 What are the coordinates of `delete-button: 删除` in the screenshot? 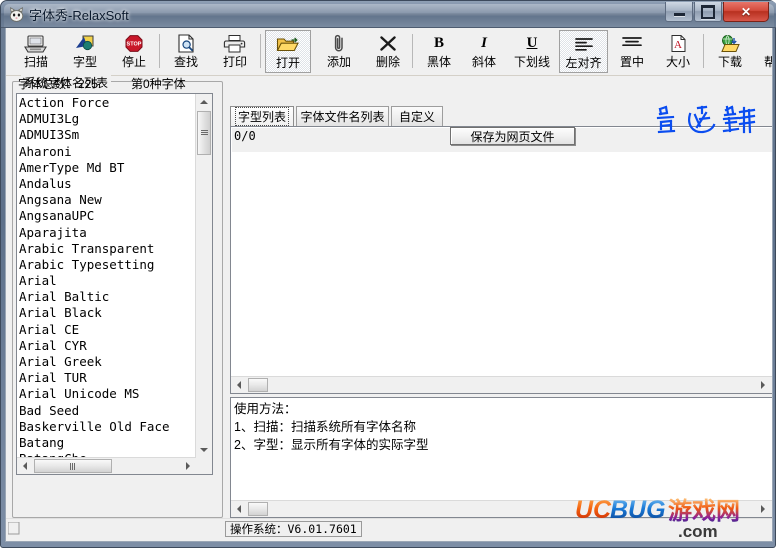 It's located at (388, 51).